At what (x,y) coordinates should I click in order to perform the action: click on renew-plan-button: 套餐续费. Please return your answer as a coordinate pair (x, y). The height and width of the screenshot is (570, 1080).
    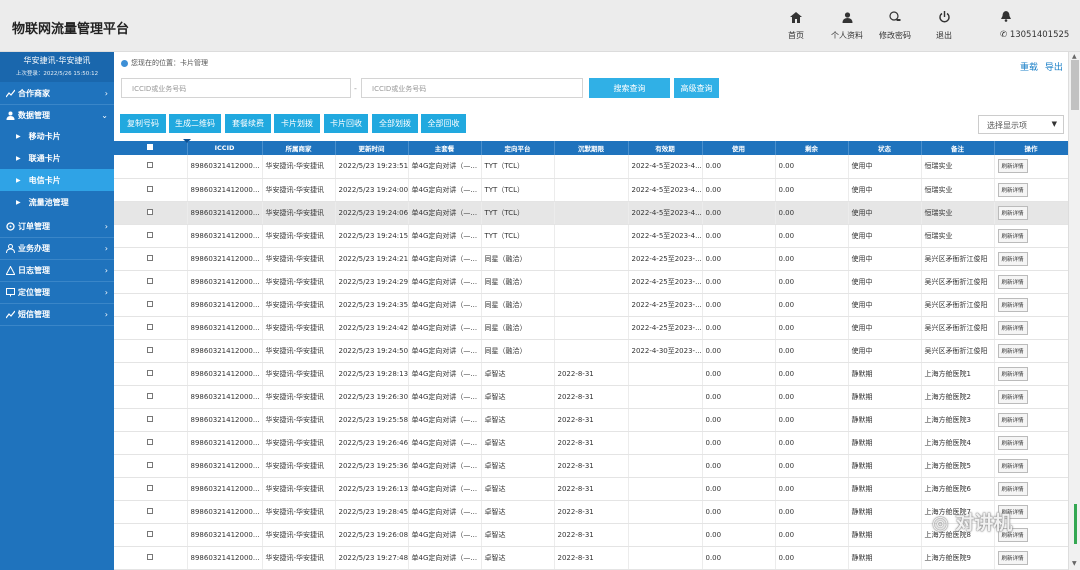
    Looking at the image, I should click on (248, 123).